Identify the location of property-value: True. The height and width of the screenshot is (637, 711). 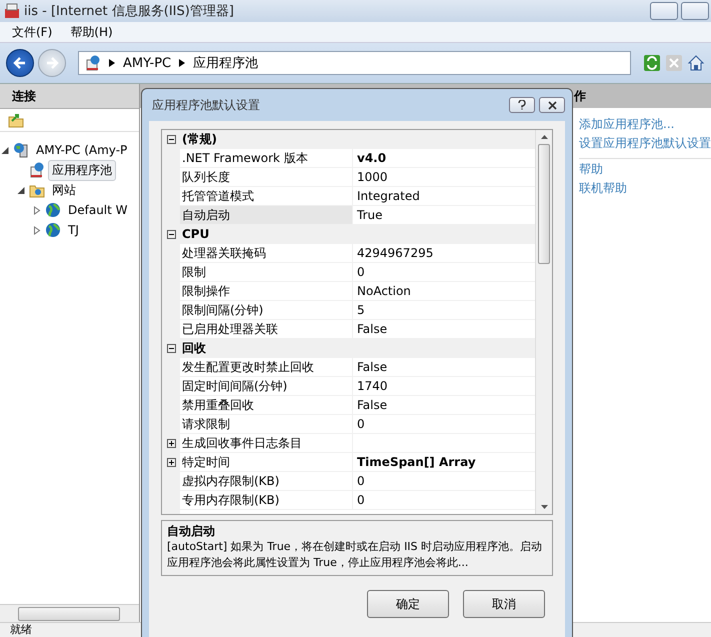
(367, 215).